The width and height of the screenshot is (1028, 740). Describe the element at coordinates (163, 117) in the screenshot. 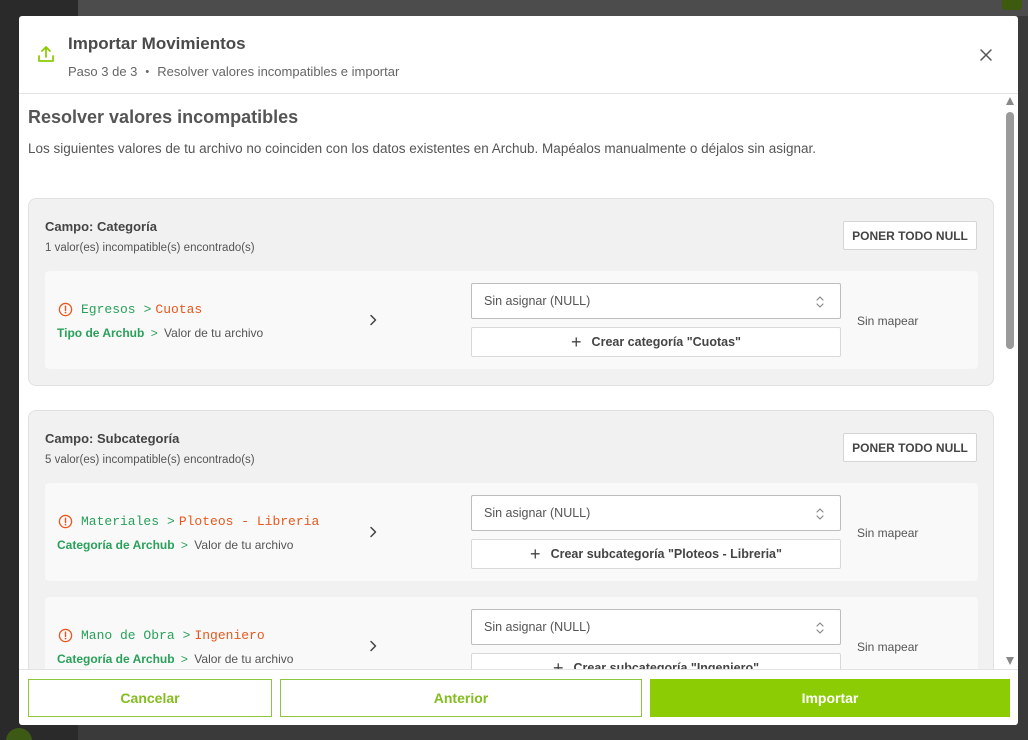

I see `section-title: Resolver valores incompatibles` at that location.